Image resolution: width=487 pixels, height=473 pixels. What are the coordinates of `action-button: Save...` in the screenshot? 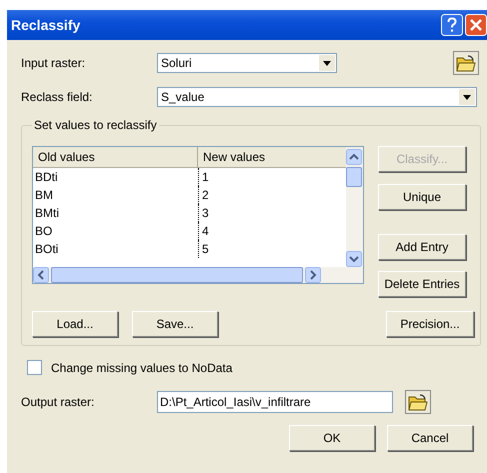 It's located at (175, 324).